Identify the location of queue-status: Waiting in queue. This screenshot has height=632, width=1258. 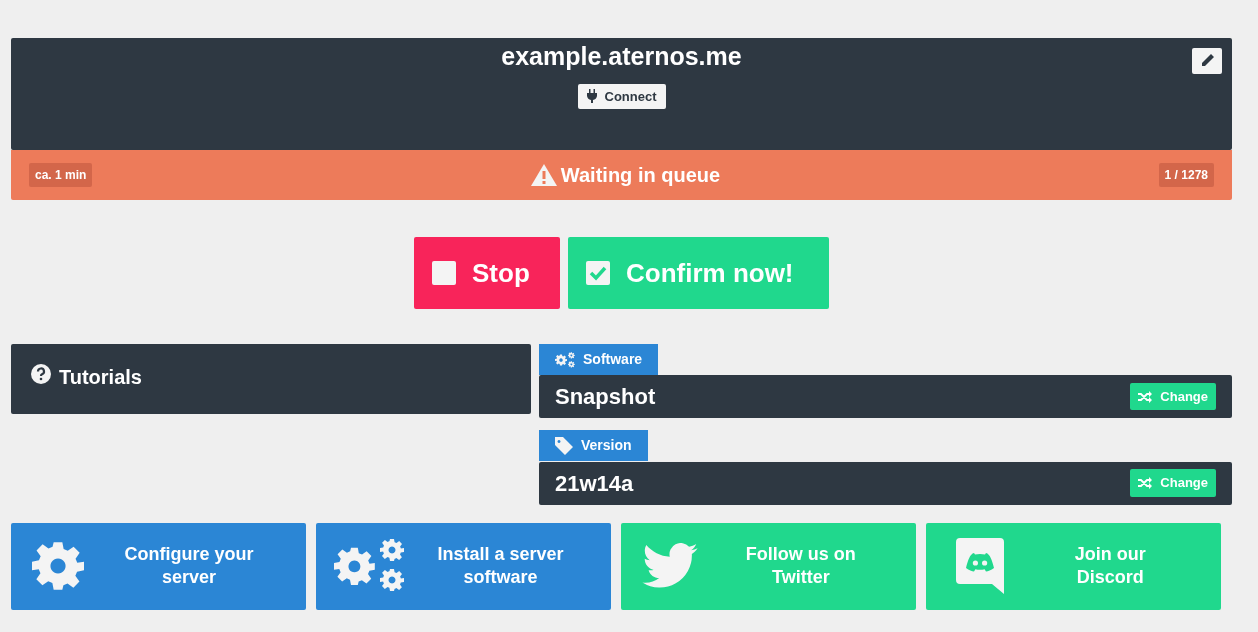
(640, 175).